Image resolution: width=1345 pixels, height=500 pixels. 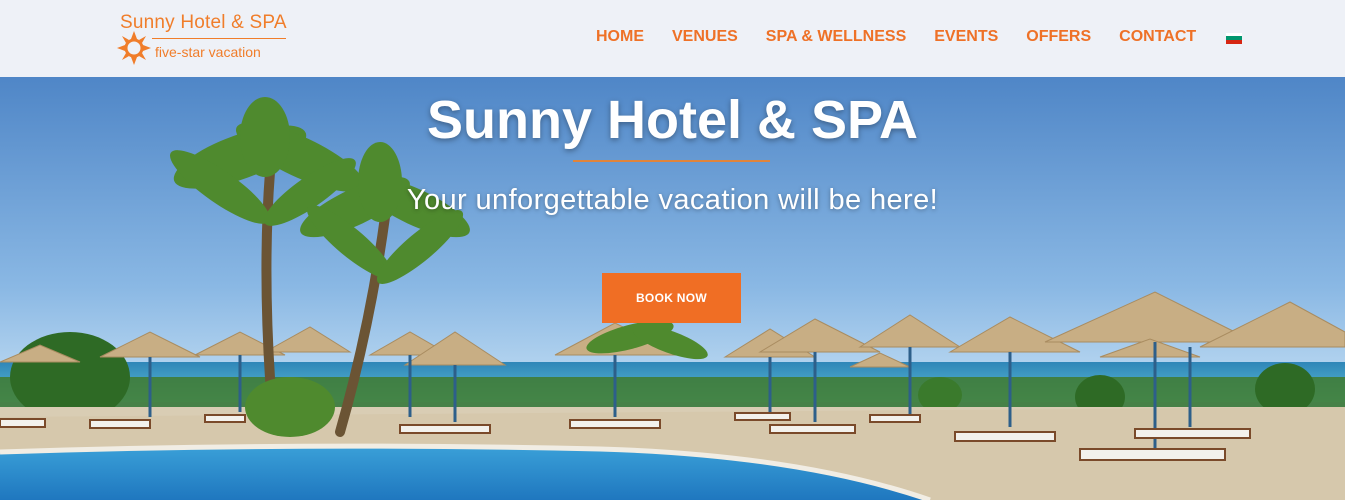 What do you see at coordinates (1234, 38) in the screenshot?
I see `bulgarian-flag-icon` at bounding box center [1234, 38].